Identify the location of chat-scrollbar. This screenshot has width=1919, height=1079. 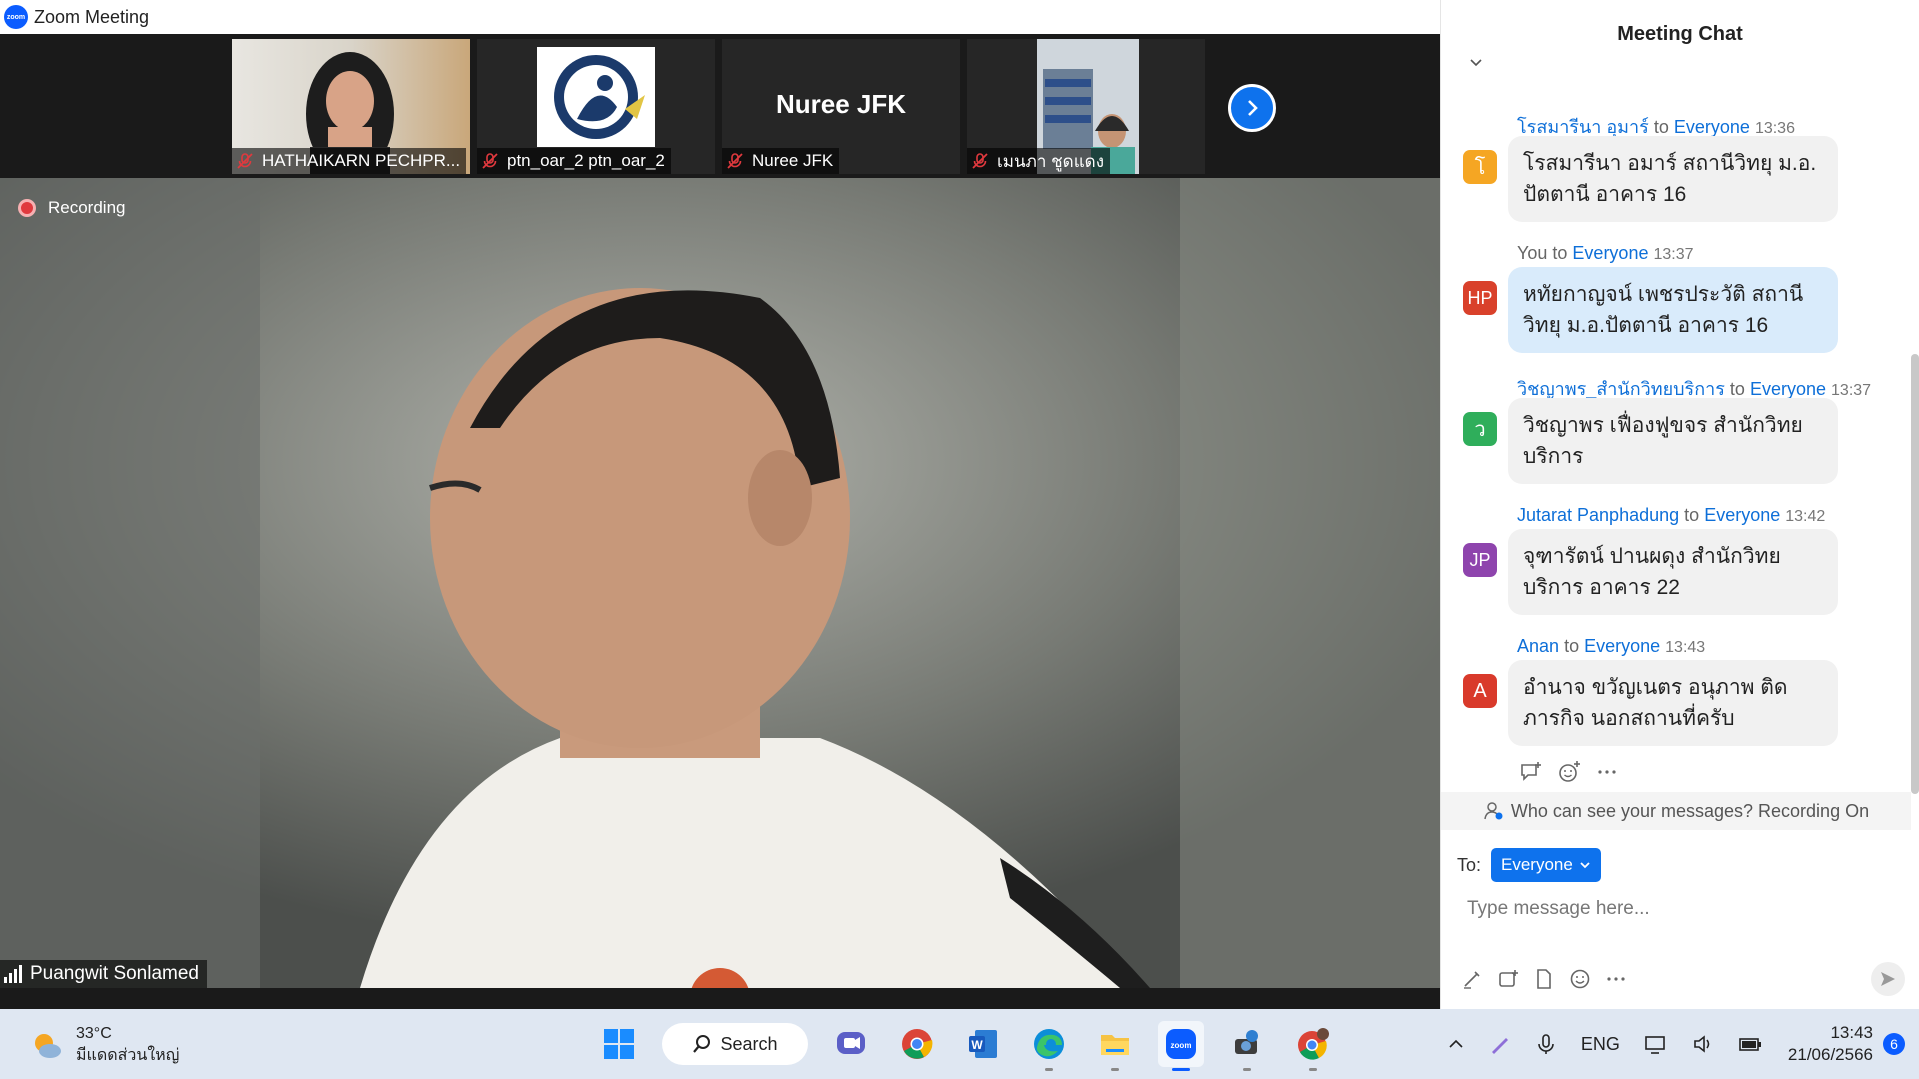
(1915, 574).